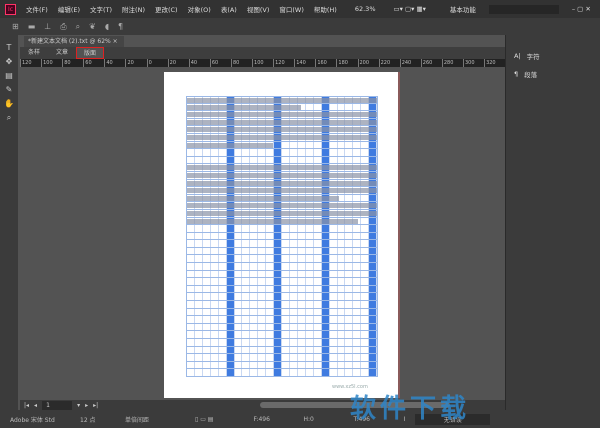  What do you see at coordinates (9, 62) in the screenshot?
I see `position-tool-icon: ✥` at bounding box center [9, 62].